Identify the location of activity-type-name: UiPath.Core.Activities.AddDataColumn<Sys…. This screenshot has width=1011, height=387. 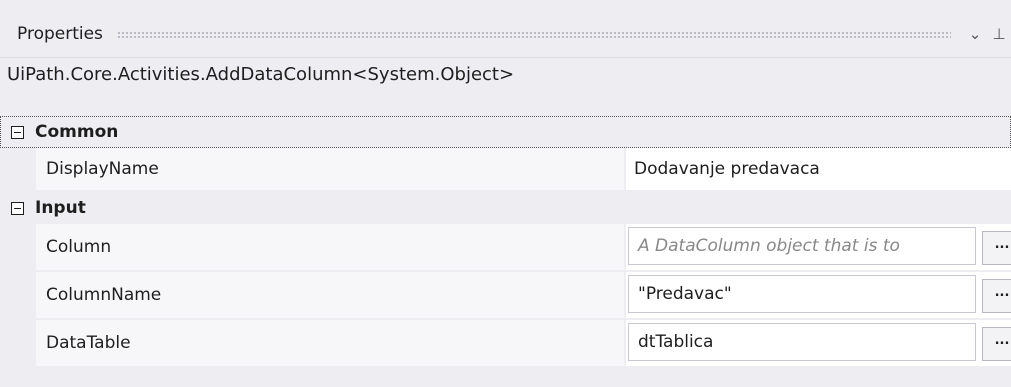
(261, 74).